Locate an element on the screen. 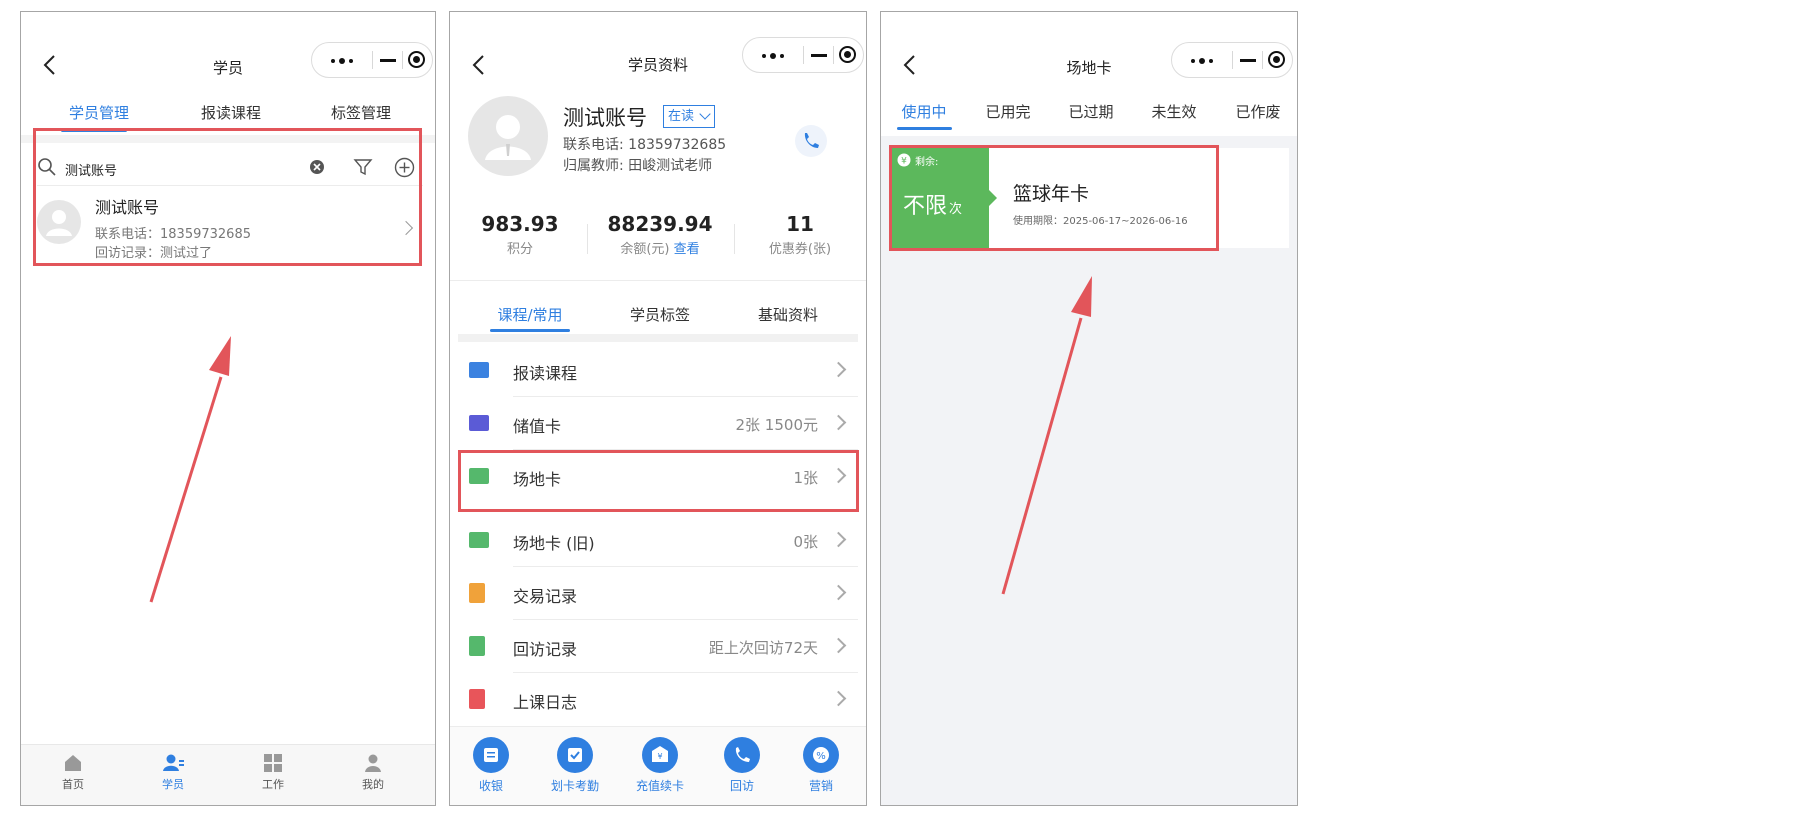 Image resolution: width=1808 pixels, height=818 pixels. points-label: 积分 is located at coordinates (519, 249).